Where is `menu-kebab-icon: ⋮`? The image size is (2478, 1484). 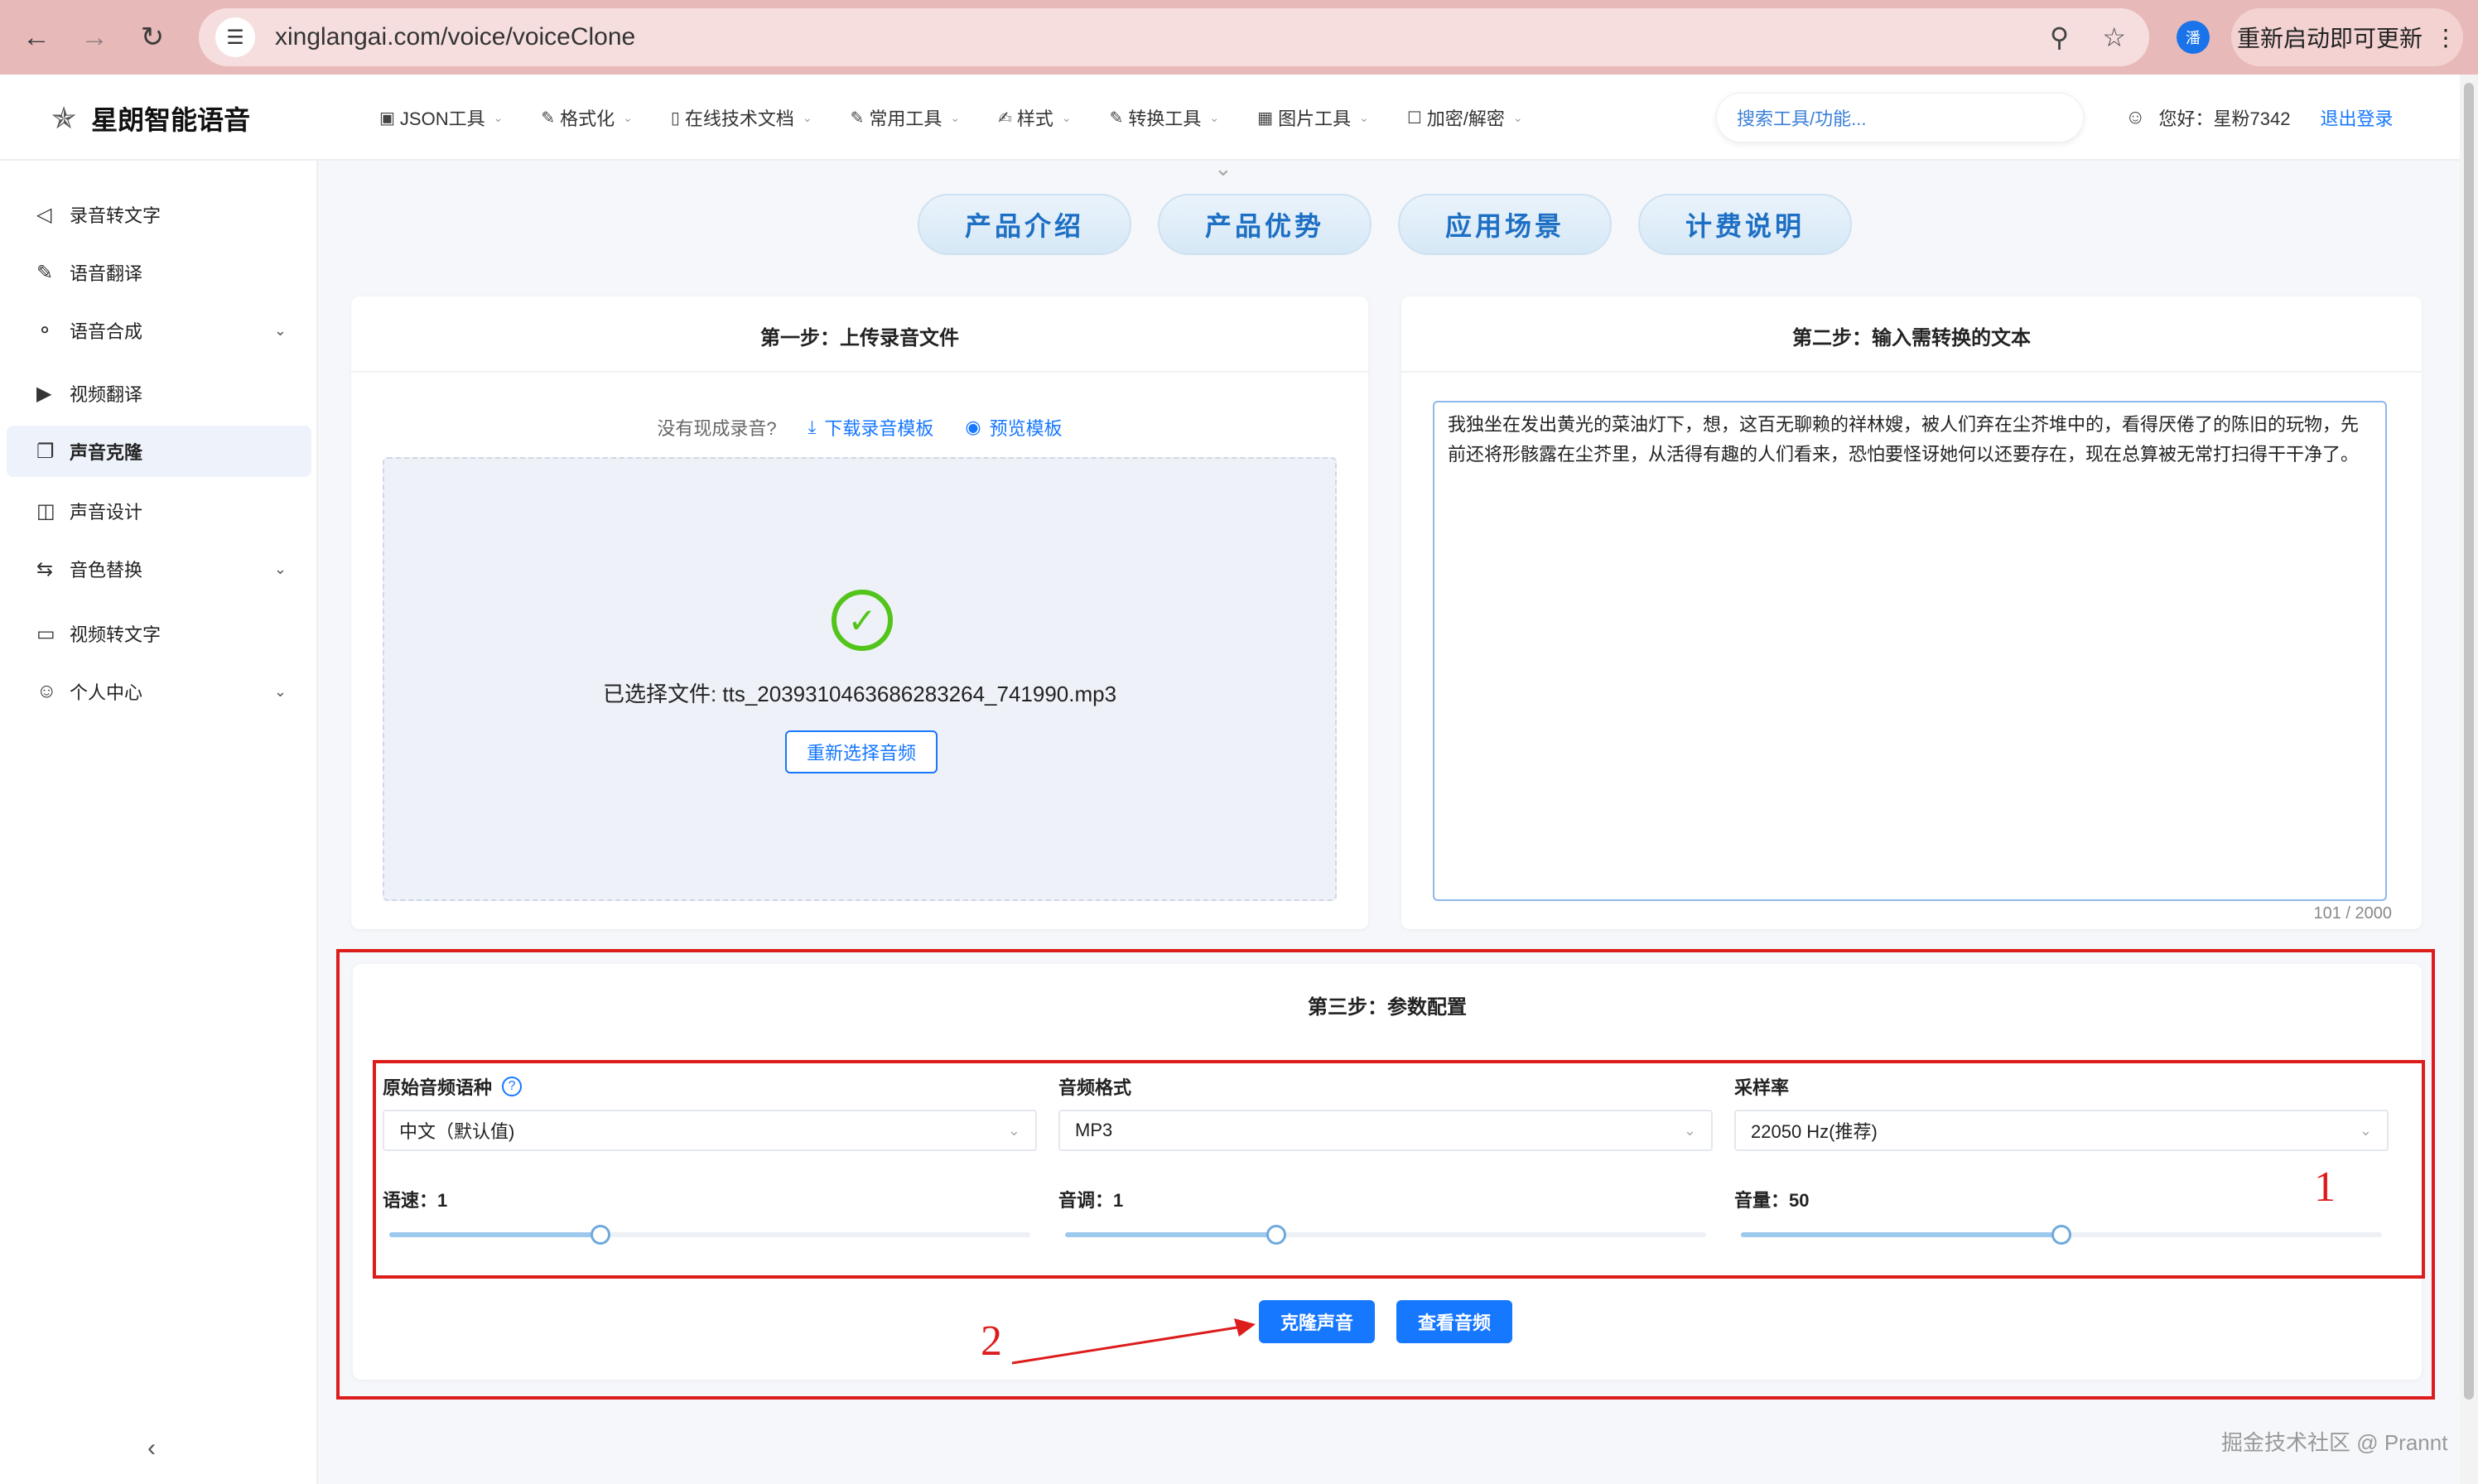 menu-kebab-icon: ⋮ is located at coordinates (2445, 37).